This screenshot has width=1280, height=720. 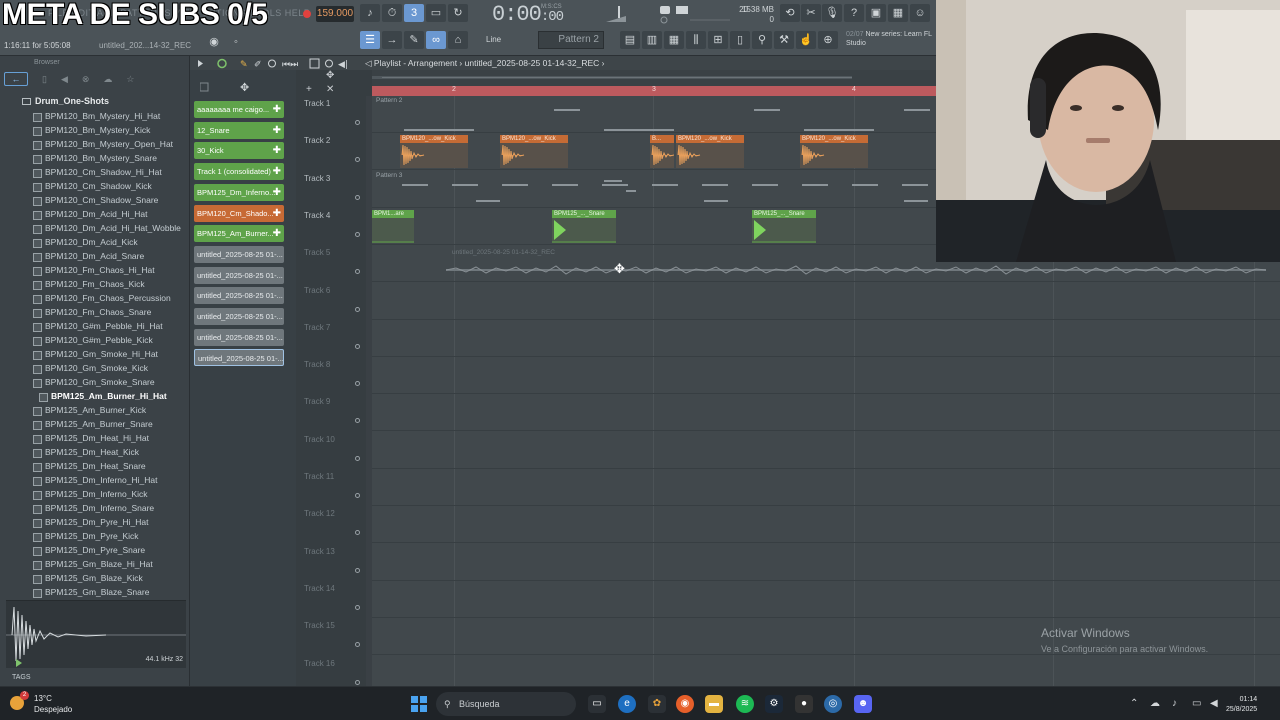 What do you see at coordinates (335, 14) in the screenshot?
I see `tempo-display: 159.000` at bounding box center [335, 14].